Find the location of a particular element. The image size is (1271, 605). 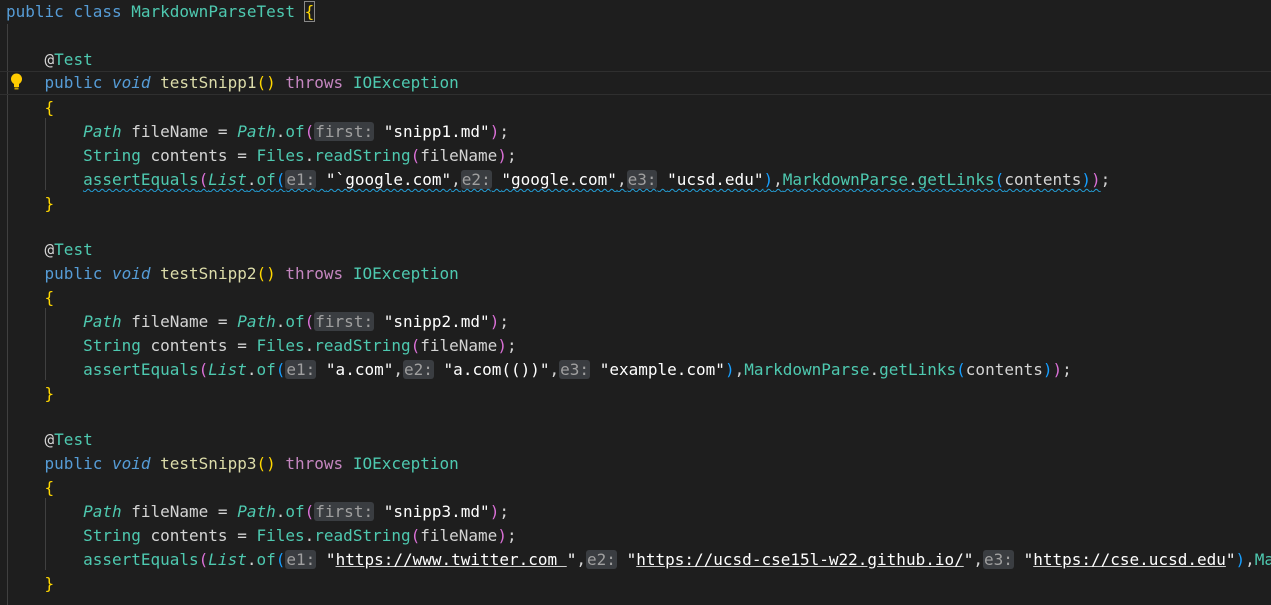

argument-filename: fileName is located at coordinates (459, 155).